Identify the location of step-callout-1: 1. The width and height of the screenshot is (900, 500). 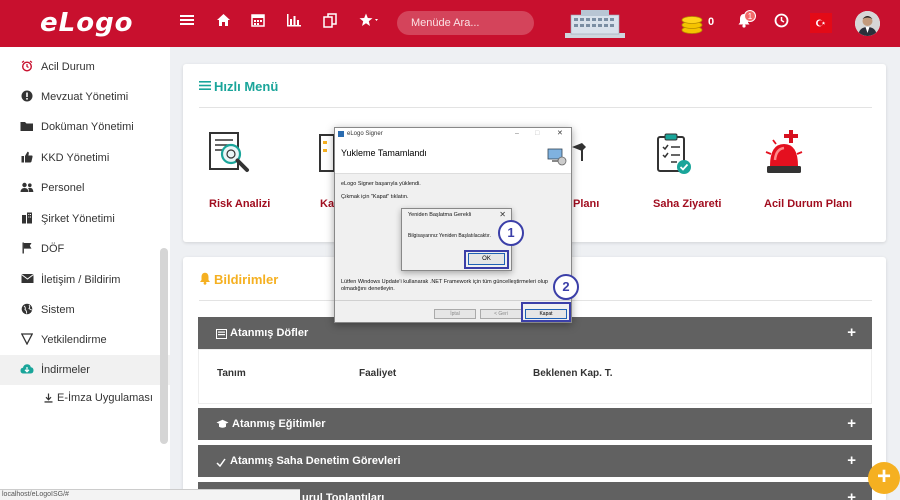
(511, 233).